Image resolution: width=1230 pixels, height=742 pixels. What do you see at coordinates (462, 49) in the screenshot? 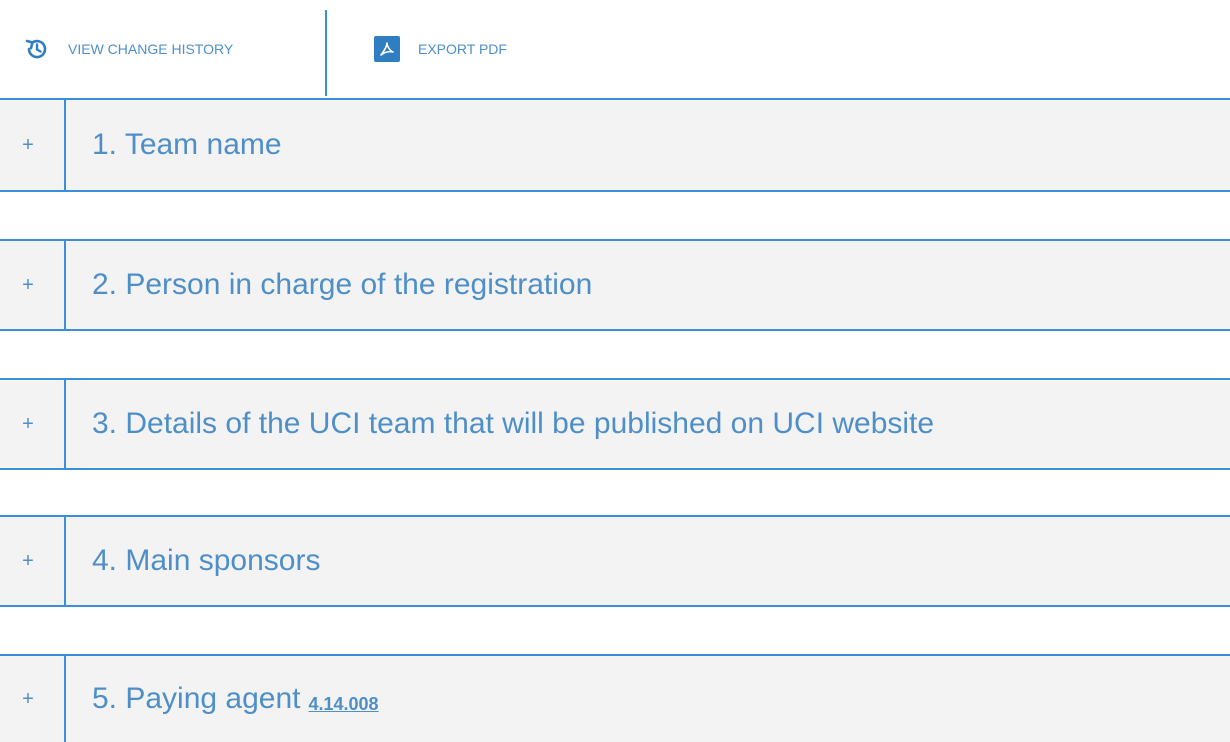
I see `export-pdf-label: EXPORT PDF` at bounding box center [462, 49].